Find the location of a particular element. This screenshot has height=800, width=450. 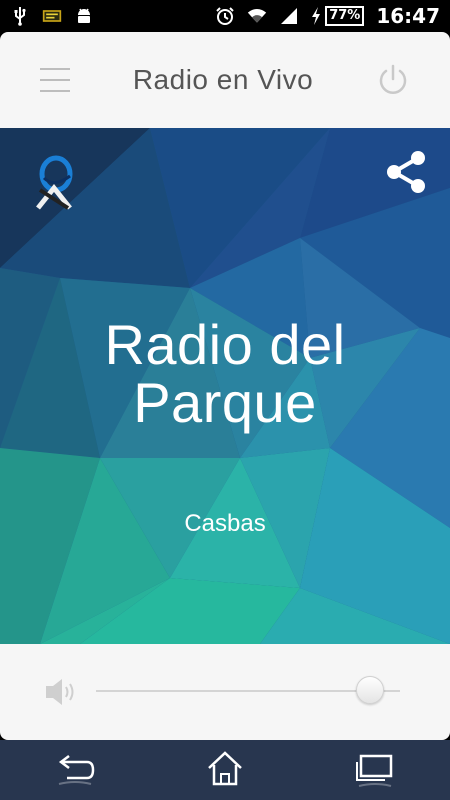

back-icon is located at coordinates (76, 770).